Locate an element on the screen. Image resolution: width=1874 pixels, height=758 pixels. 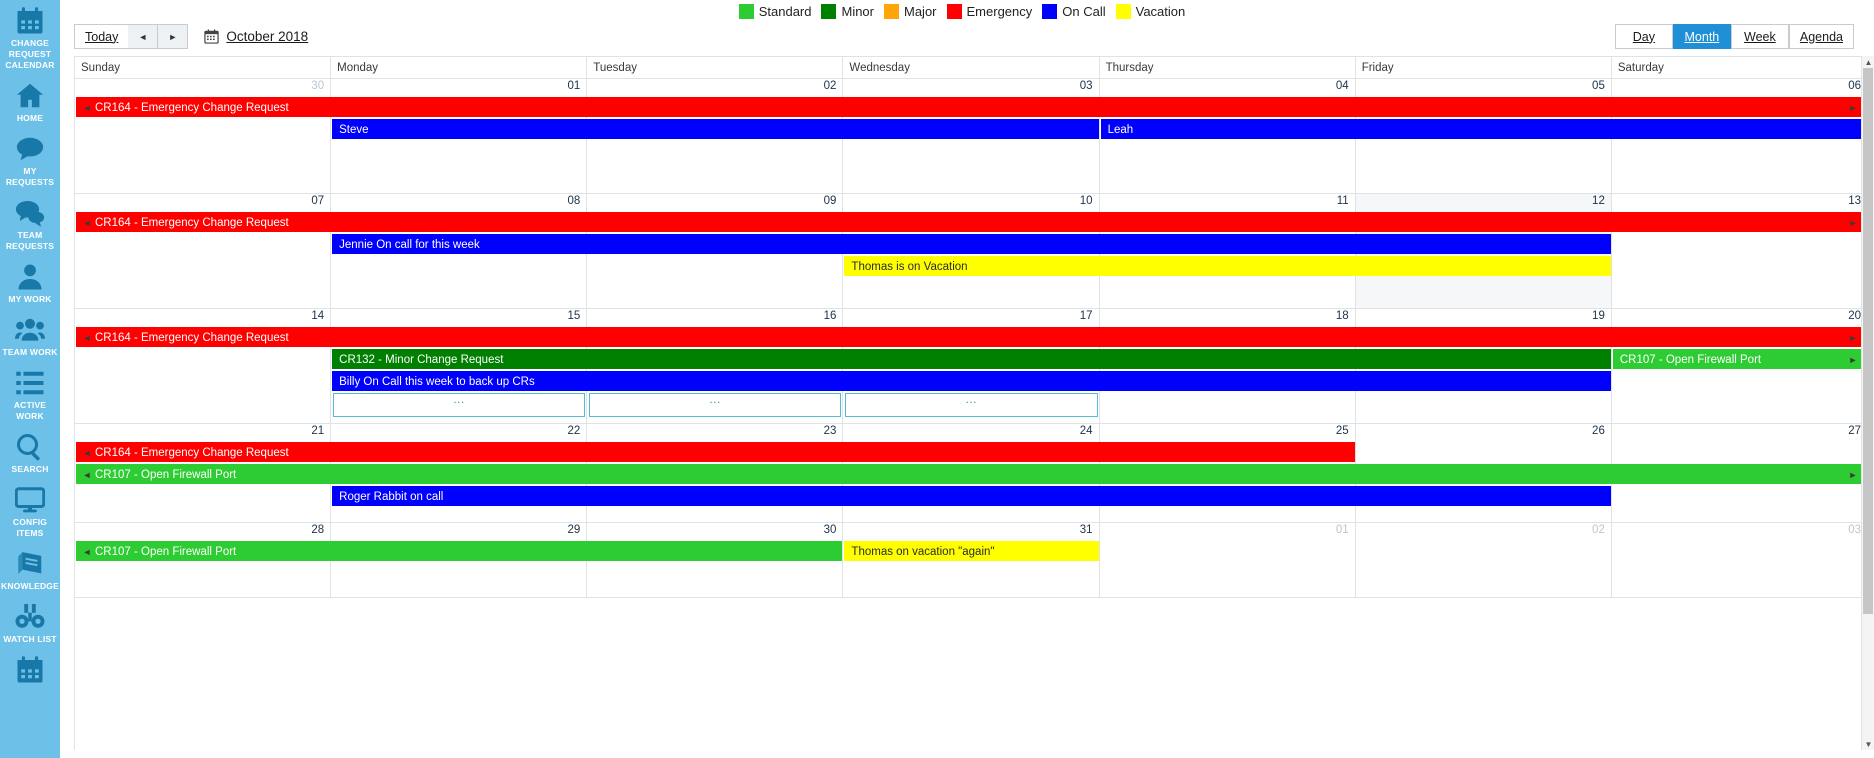
sidebar-item-label: SEARCH is located at coordinates (30, 469).